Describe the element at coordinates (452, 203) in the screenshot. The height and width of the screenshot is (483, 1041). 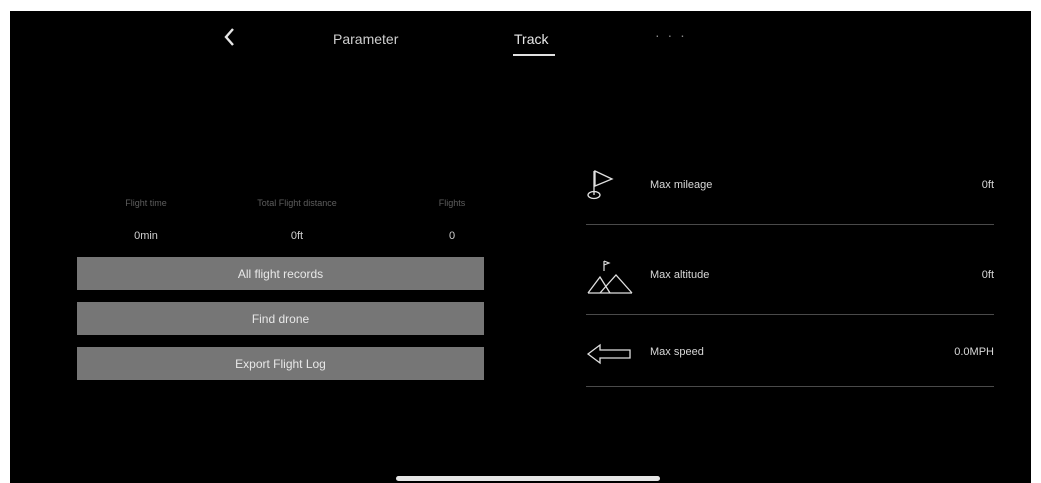
I see `flights-label: Flights` at that location.